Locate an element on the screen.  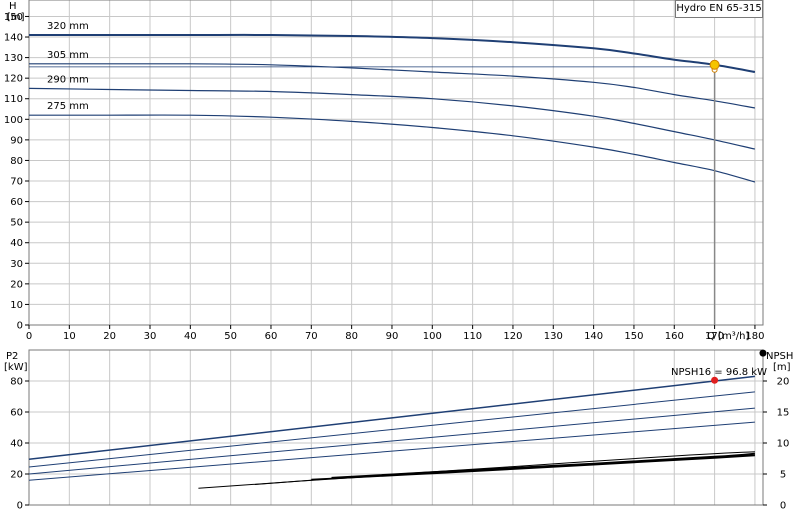
npsh-tick-label: 15 is located at coordinates (783, 413).